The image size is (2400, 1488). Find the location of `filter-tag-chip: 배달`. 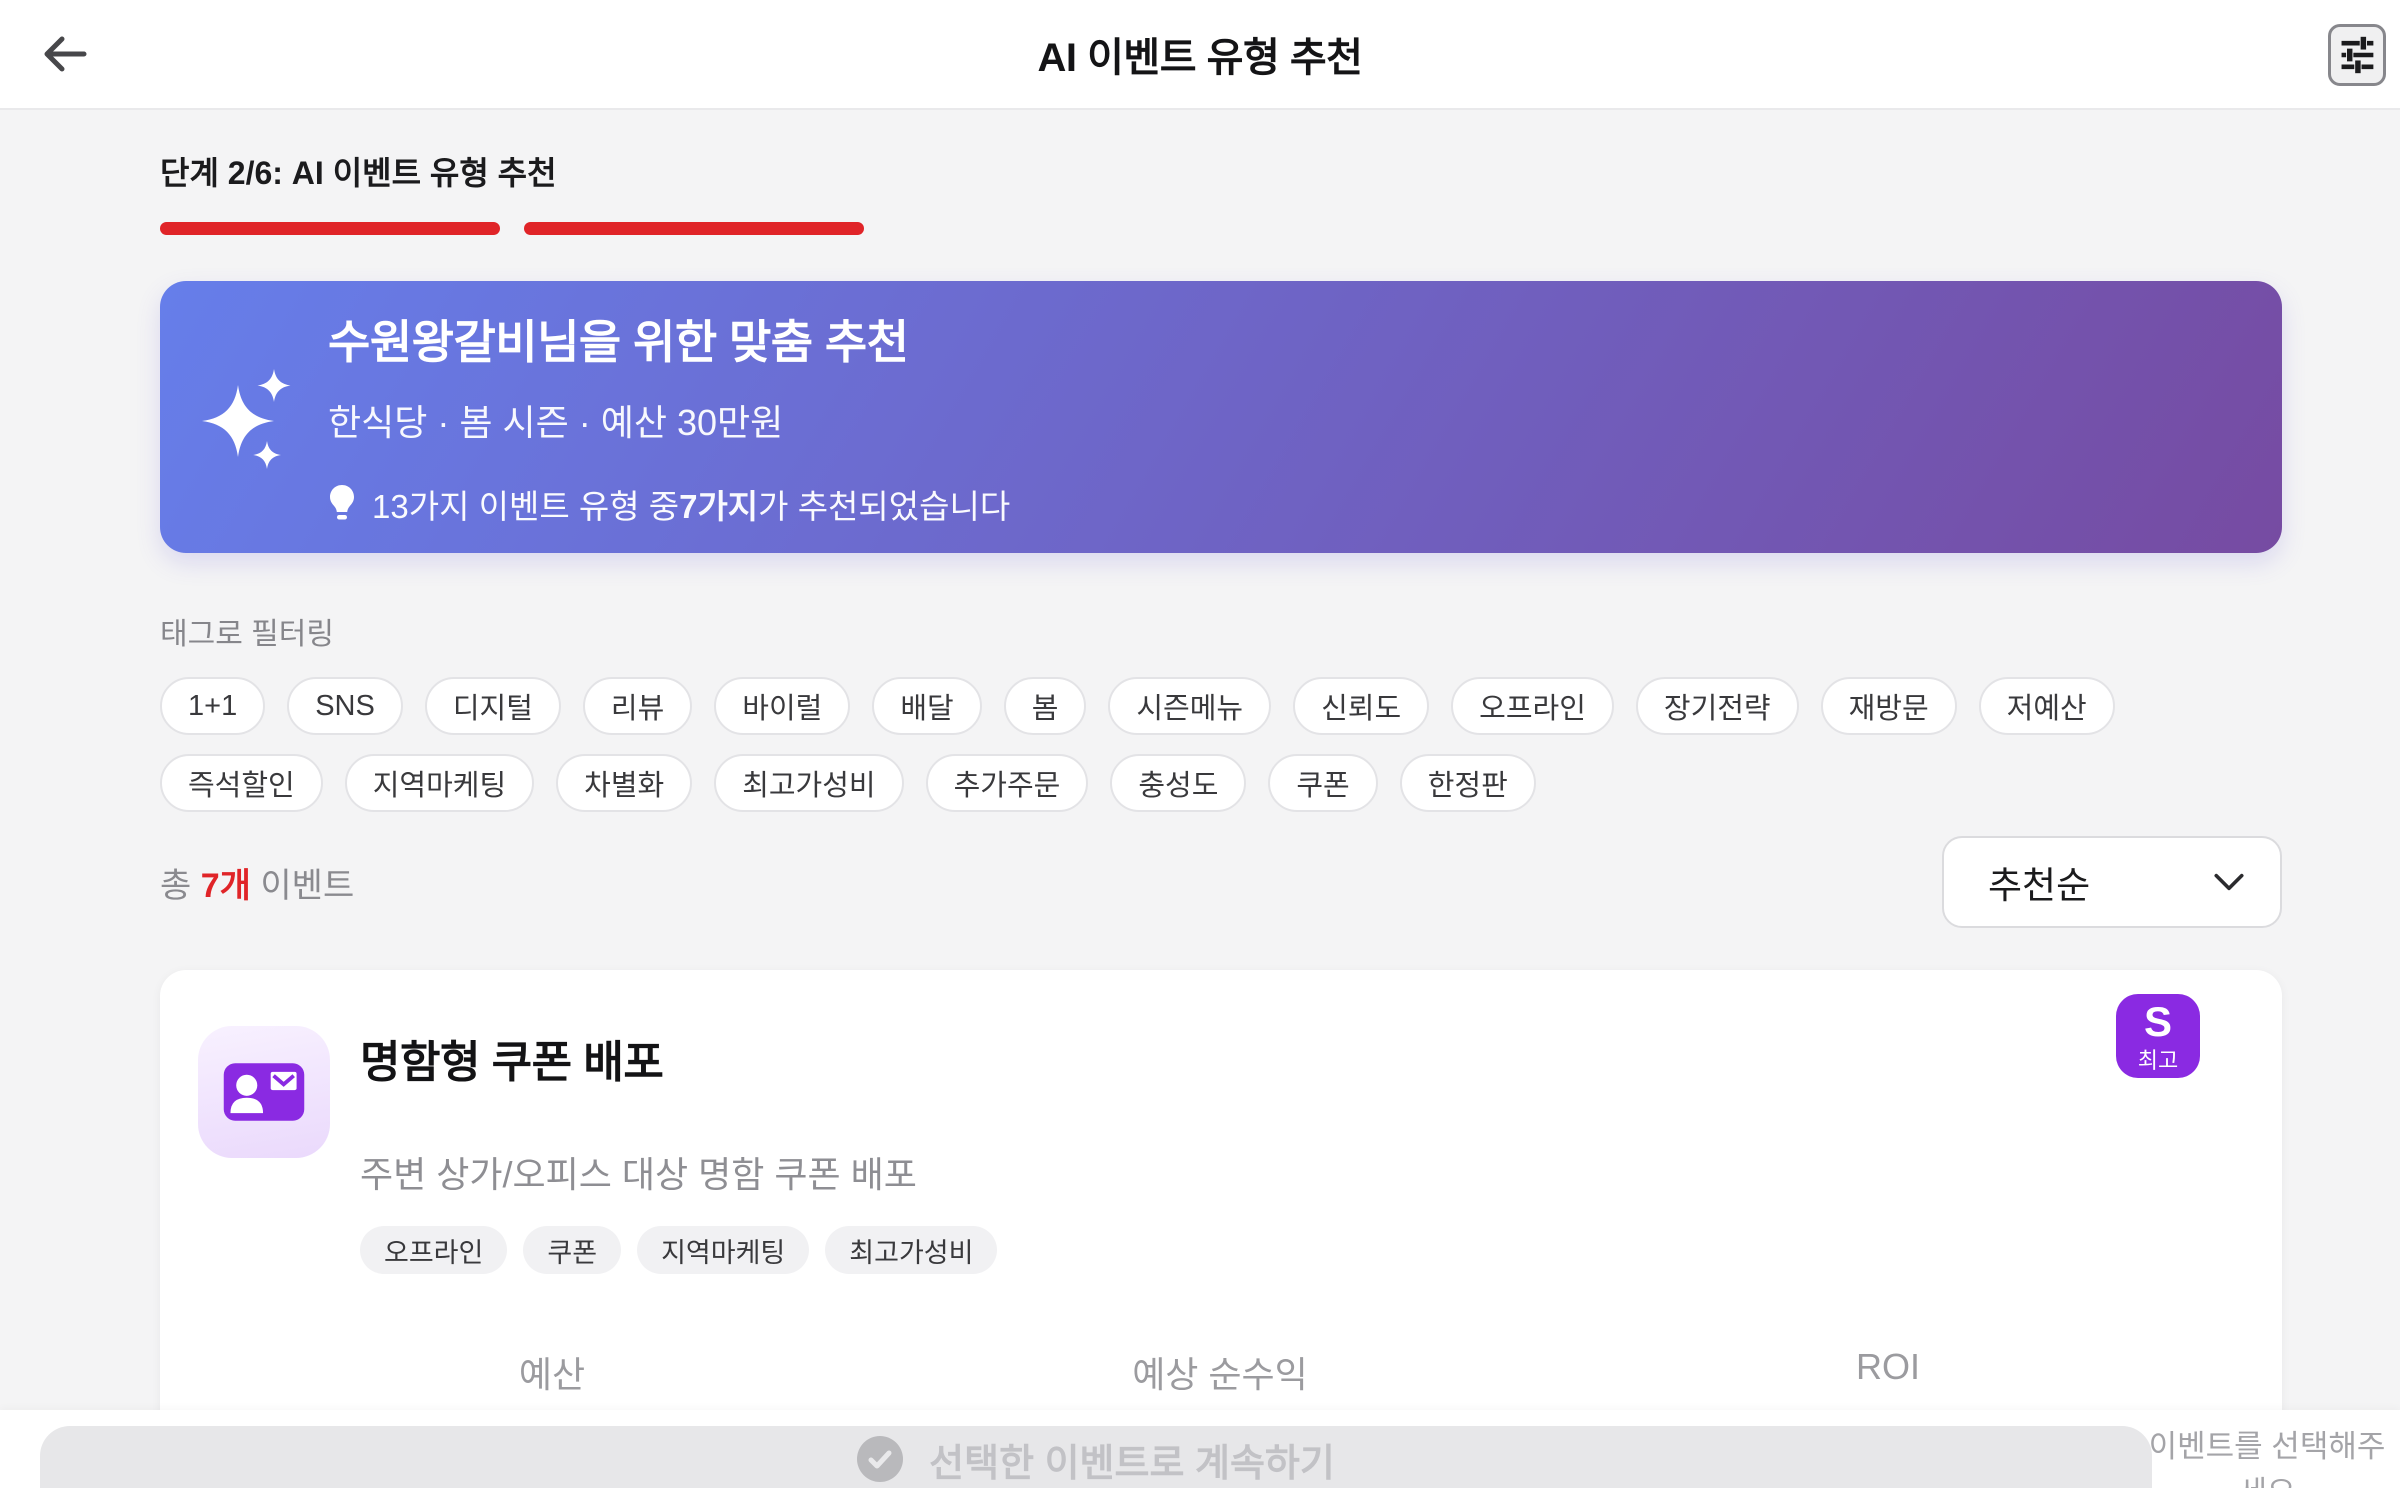

filter-tag-chip: 배달 is located at coordinates (927, 706).